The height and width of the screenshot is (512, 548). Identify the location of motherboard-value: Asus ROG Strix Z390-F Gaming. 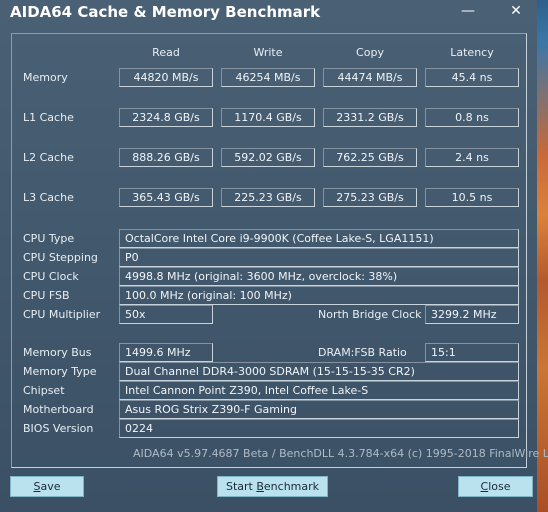
(319, 409).